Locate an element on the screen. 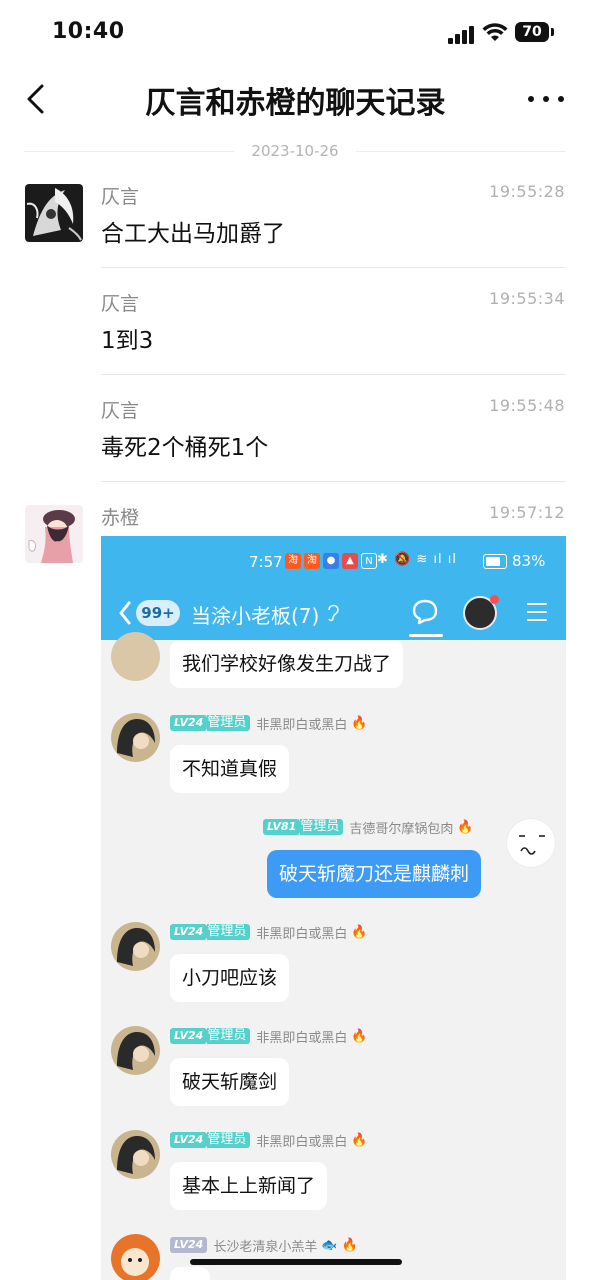 This screenshot has width=591, height=1280. ear-icon is located at coordinates (333, 613).